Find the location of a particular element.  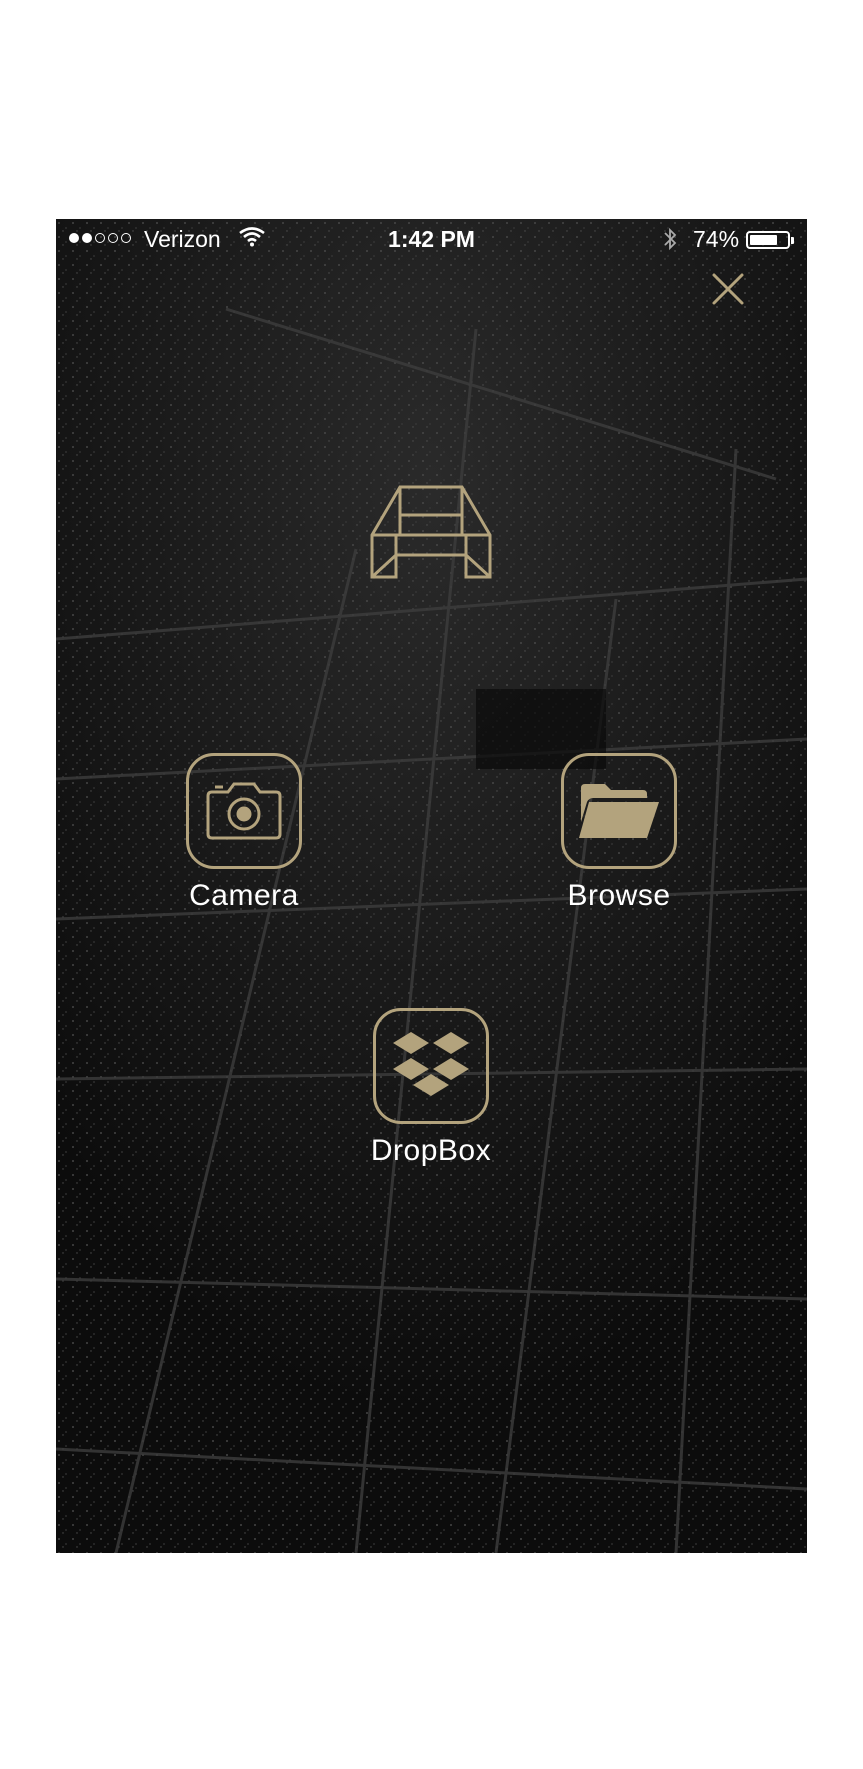

camera-icon is located at coordinates (244, 811).